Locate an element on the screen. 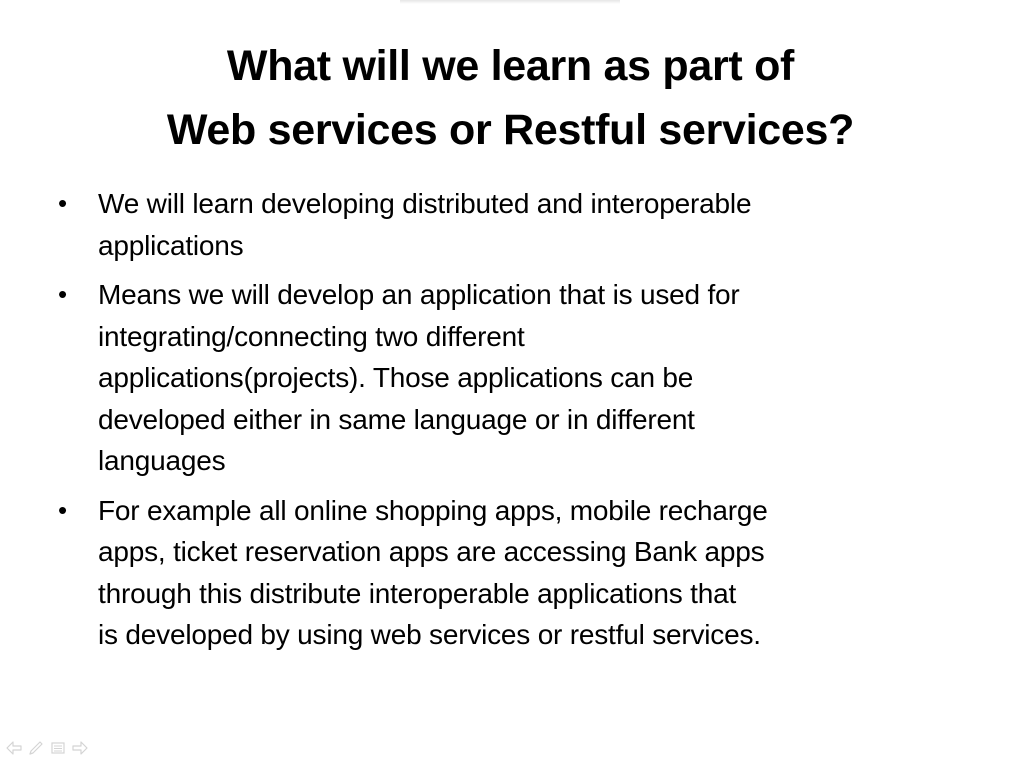 This screenshot has height=766, width=1021. title-line: Web services or Restful services? is located at coordinates (510, 130).